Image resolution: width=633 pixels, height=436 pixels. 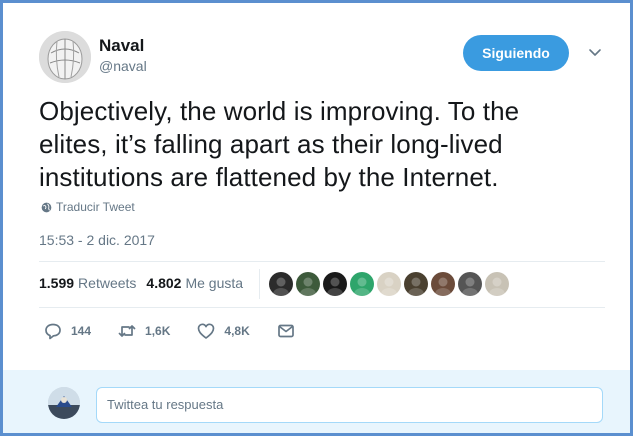 I want to click on likes-stat: 4.802 Me gusta, so click(x=194, y=283).